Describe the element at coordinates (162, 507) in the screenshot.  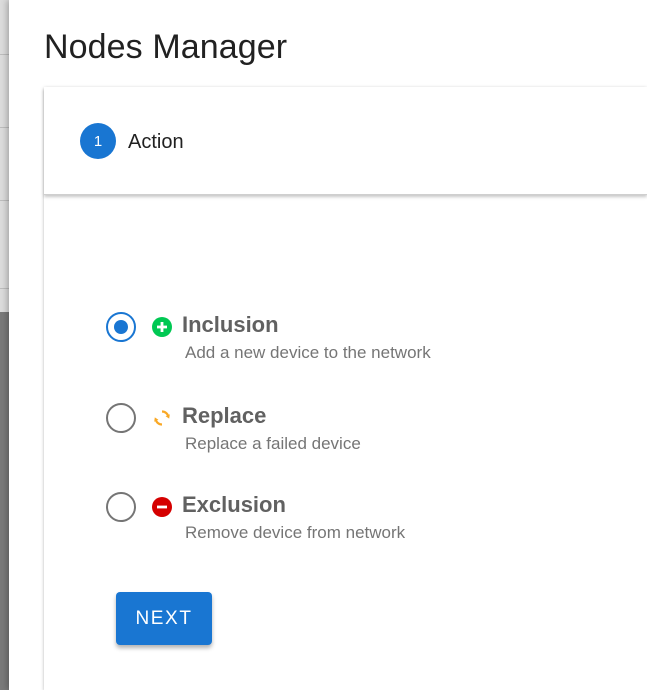
I see `minus-circle-icon` at that location.